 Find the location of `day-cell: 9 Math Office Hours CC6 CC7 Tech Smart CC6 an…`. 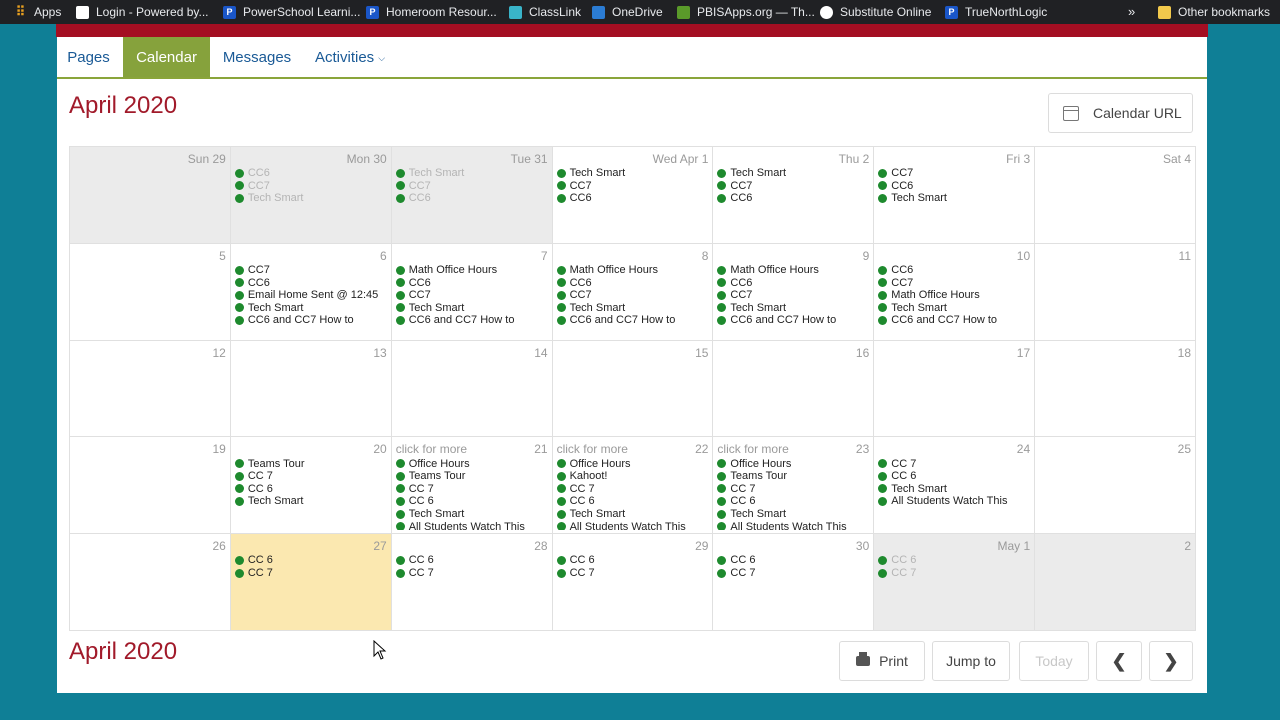

day-cell: 9 Math Office Hours CC6 CC7 Tech Smart CC6 an… is located at coordinates (794, 292).